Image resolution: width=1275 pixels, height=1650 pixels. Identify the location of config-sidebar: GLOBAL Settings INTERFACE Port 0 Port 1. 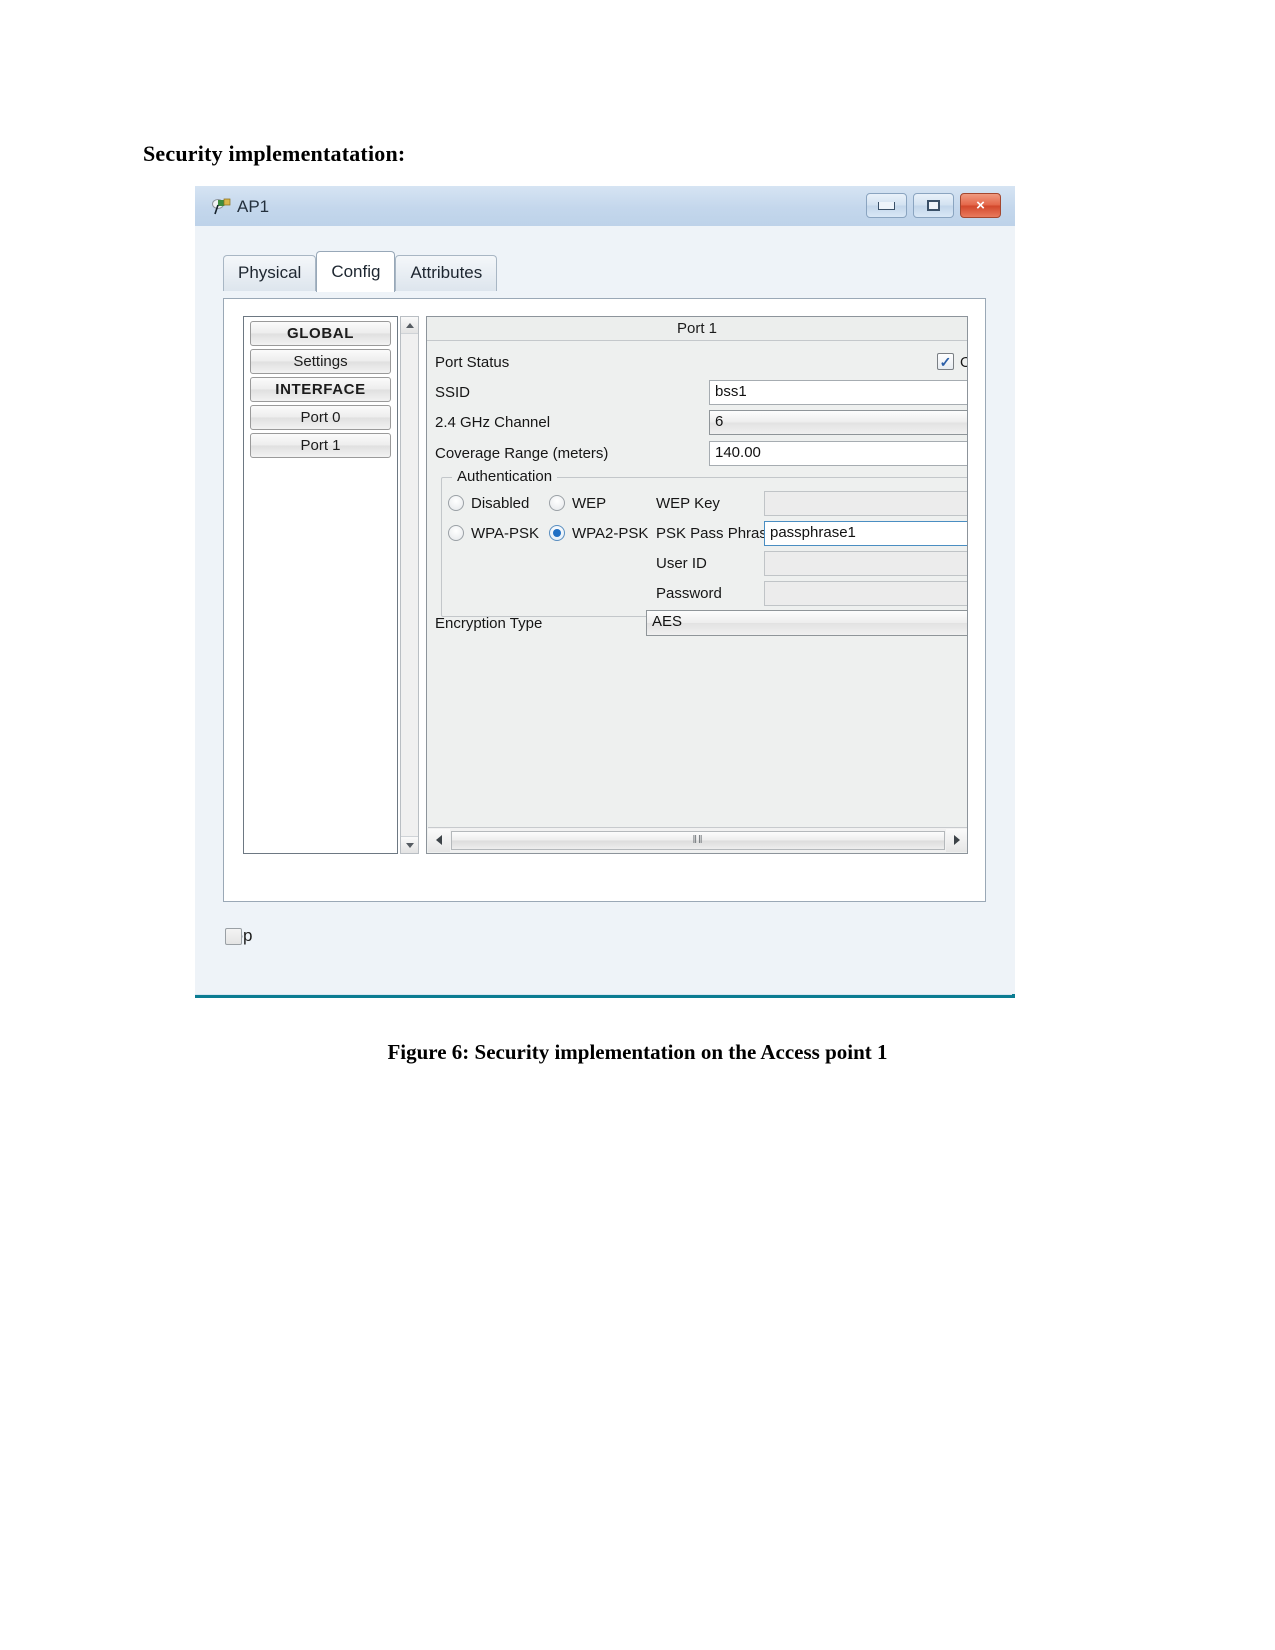
(320, 585).